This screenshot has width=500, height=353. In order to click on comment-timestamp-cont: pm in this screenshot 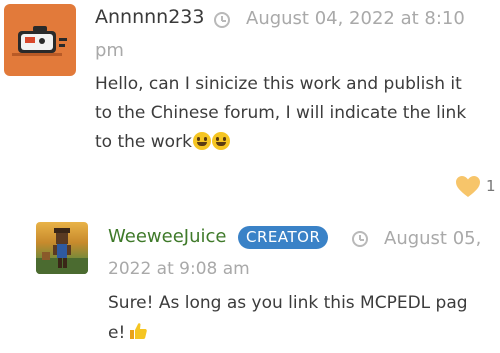, I will do `click(109, 50)`.